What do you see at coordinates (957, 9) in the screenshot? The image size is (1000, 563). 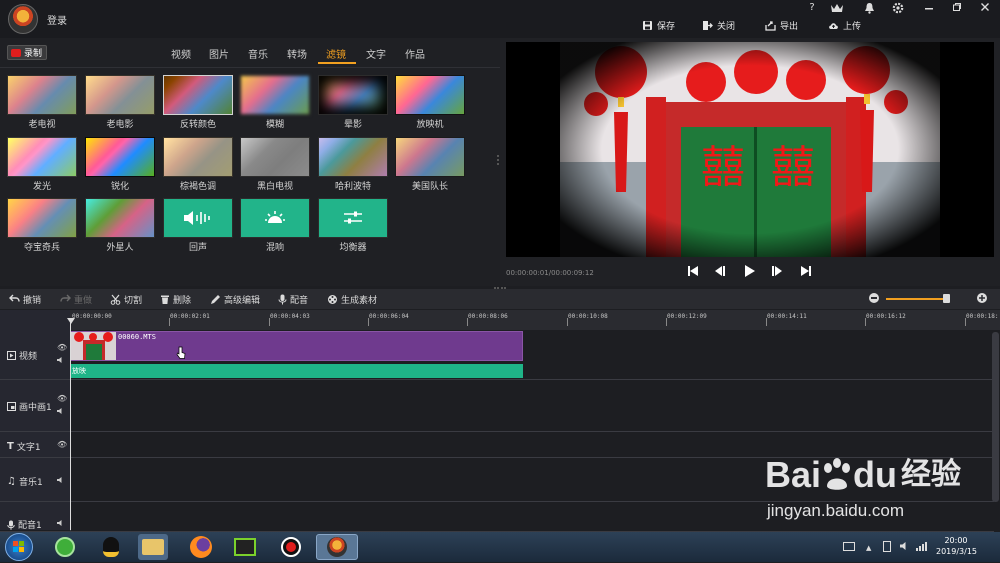 I see `restore-icon` at bounding box center [957, 9].